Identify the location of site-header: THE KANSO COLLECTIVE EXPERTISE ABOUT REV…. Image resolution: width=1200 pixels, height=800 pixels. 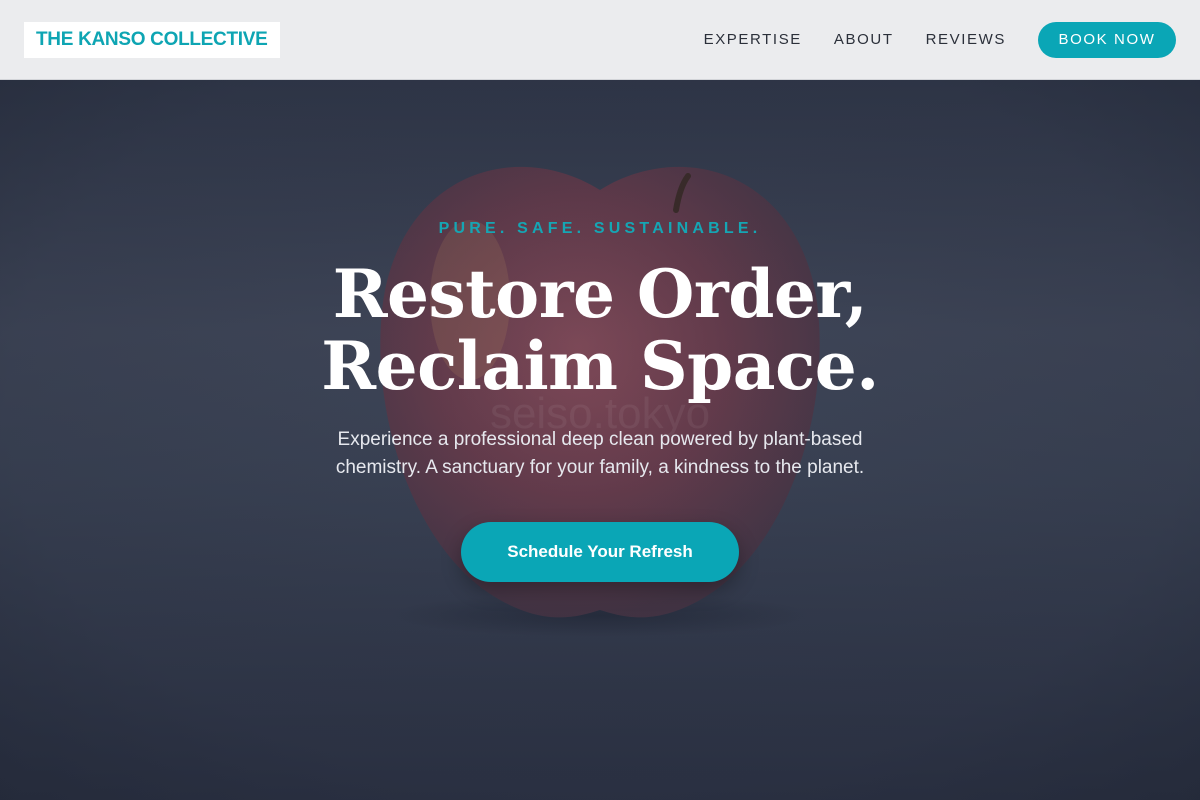
(600, 40).